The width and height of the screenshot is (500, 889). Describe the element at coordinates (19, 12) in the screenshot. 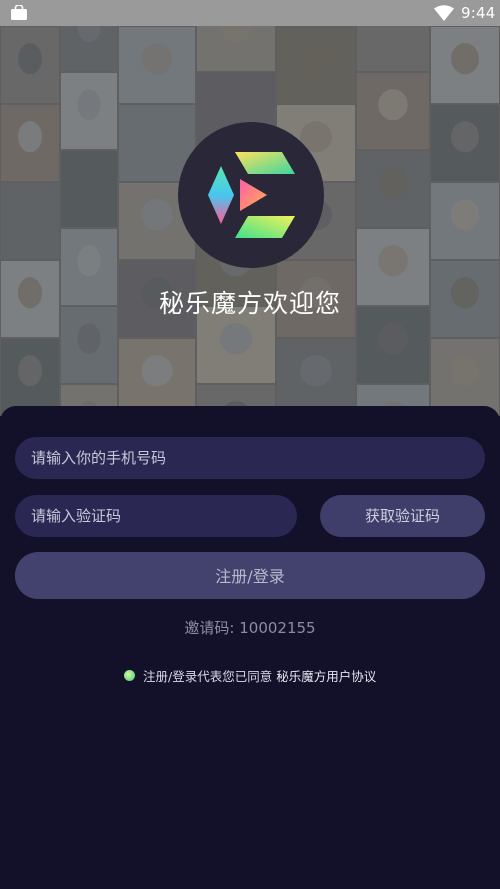

I see `shopping-bag-icon` at that location.